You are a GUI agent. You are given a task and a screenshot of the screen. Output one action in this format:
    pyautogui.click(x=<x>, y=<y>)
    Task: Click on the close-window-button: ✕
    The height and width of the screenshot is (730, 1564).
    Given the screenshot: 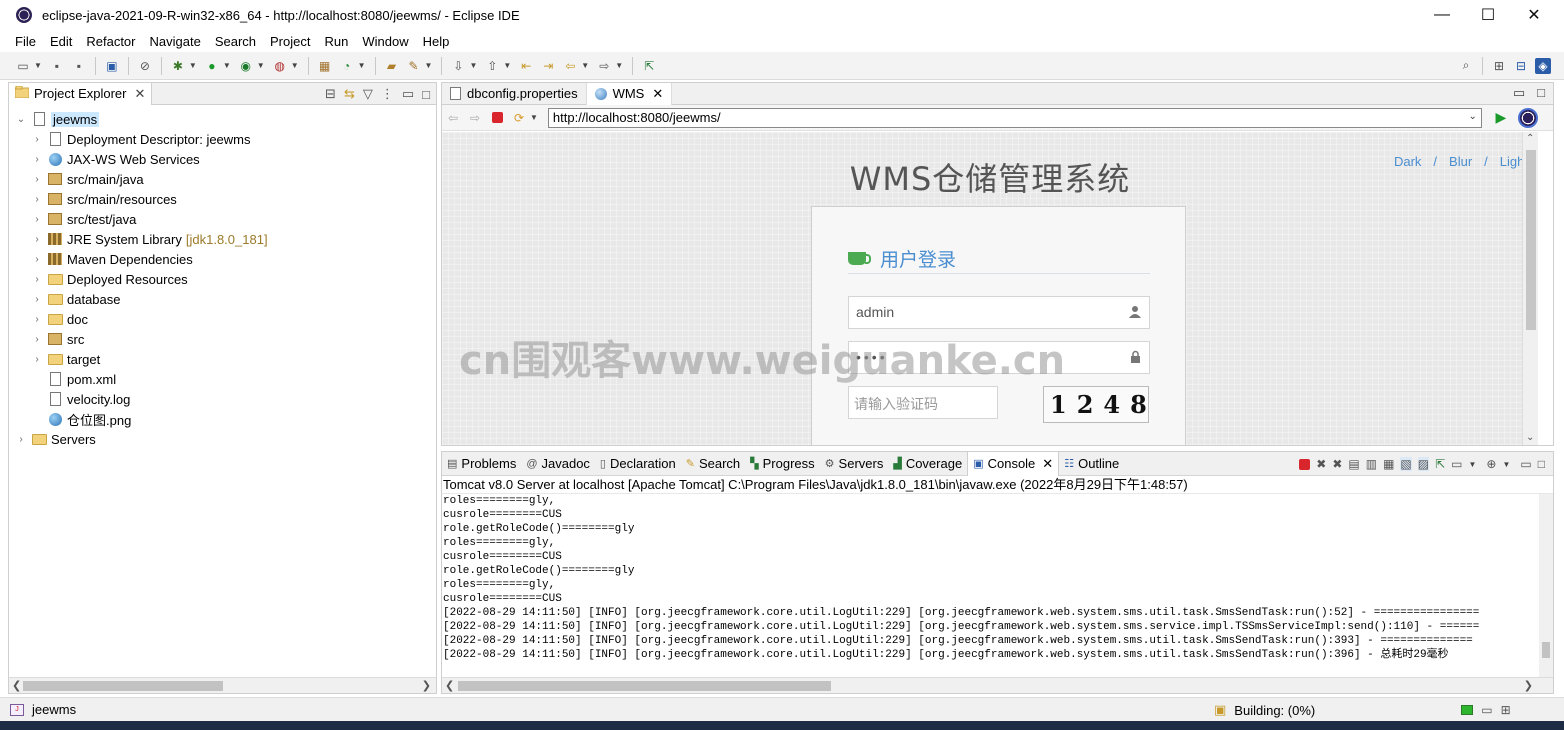 What is the action you would take?
    pyautogui.click(x=1534, y=15)
    